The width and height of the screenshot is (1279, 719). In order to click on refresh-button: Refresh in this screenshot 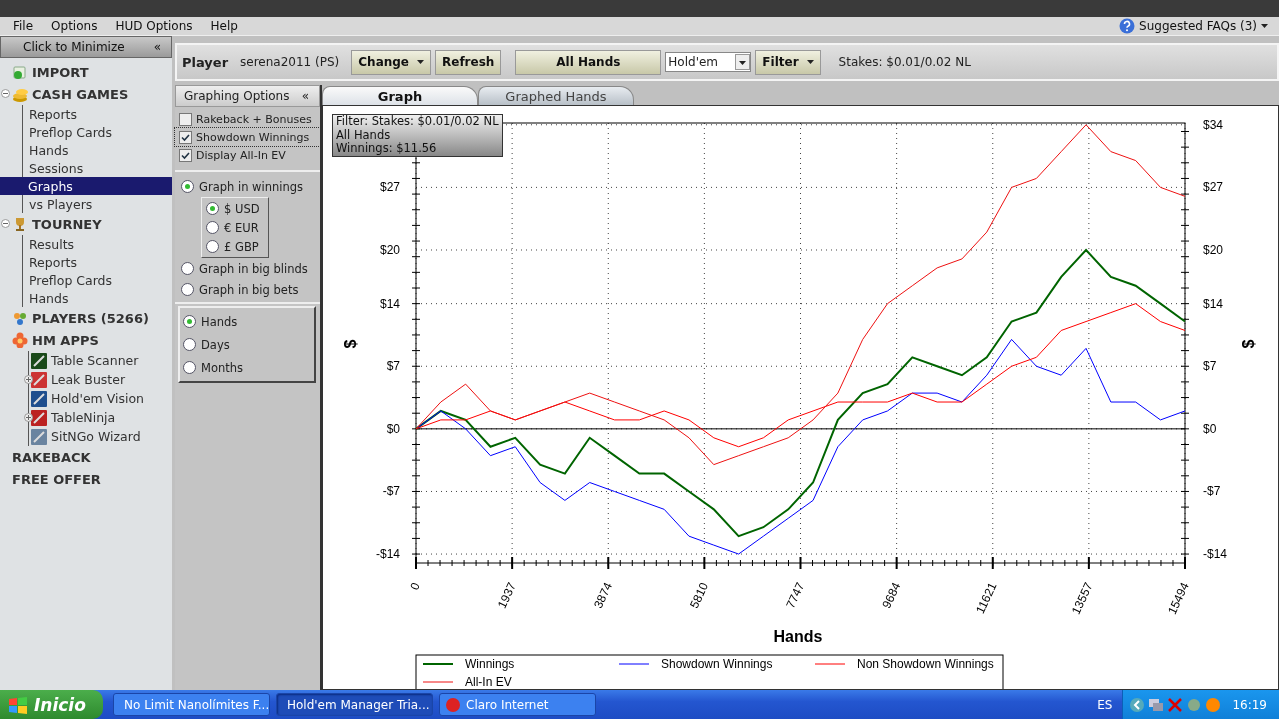, I will do `click(468, 62)`.